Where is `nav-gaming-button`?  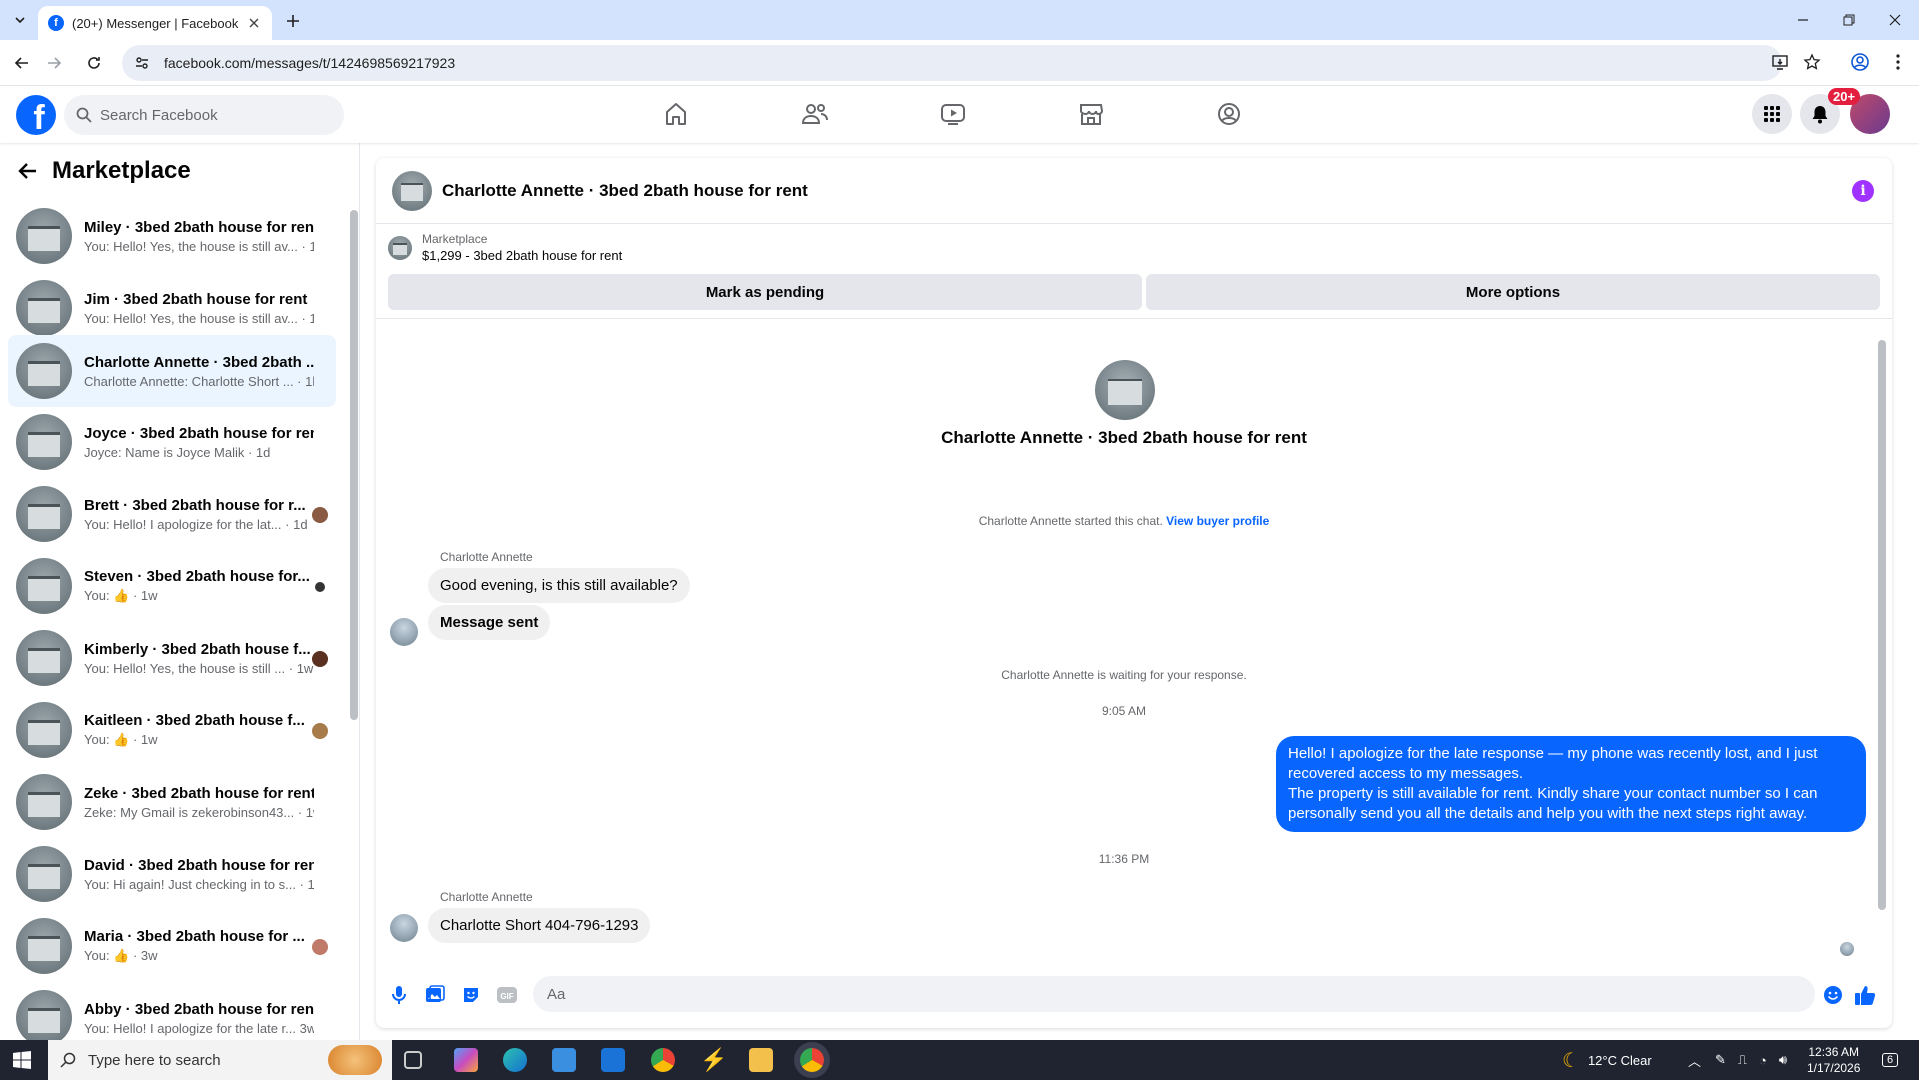 nav-gaming-button is located at coordinates (1229, 114).